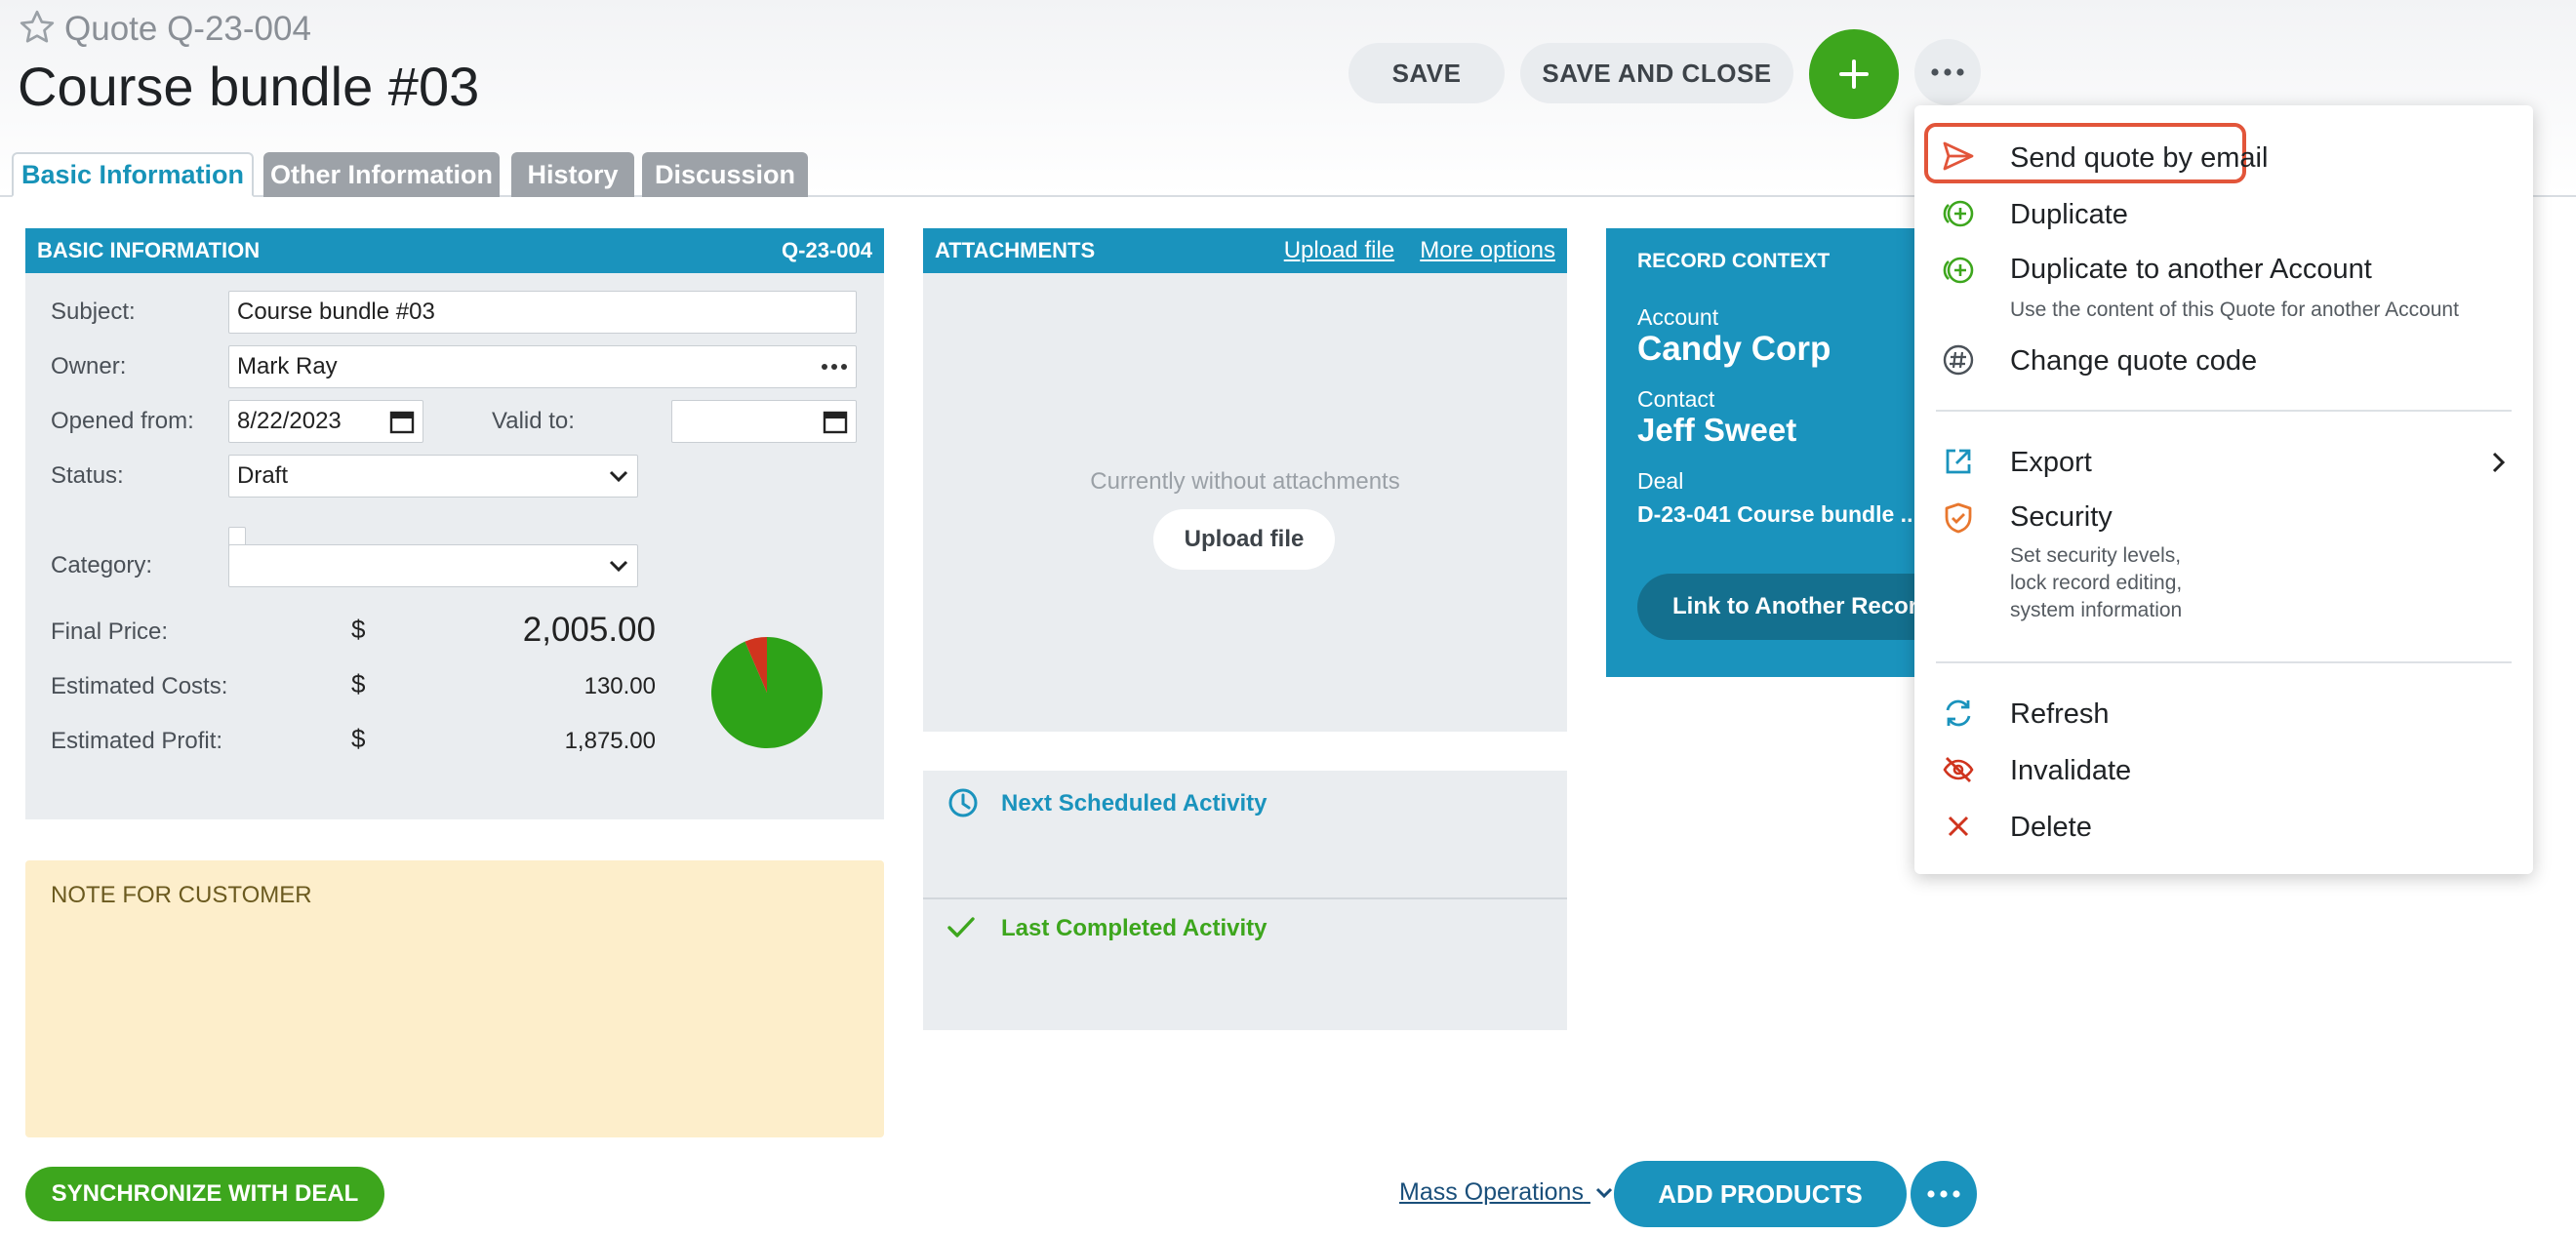 Image resolution: width=2576 pixels, height=1235 pixels. What do you see at coordinates (433, 565) in the screenshot?
I see `category-select` at bounding box center [433, 565].